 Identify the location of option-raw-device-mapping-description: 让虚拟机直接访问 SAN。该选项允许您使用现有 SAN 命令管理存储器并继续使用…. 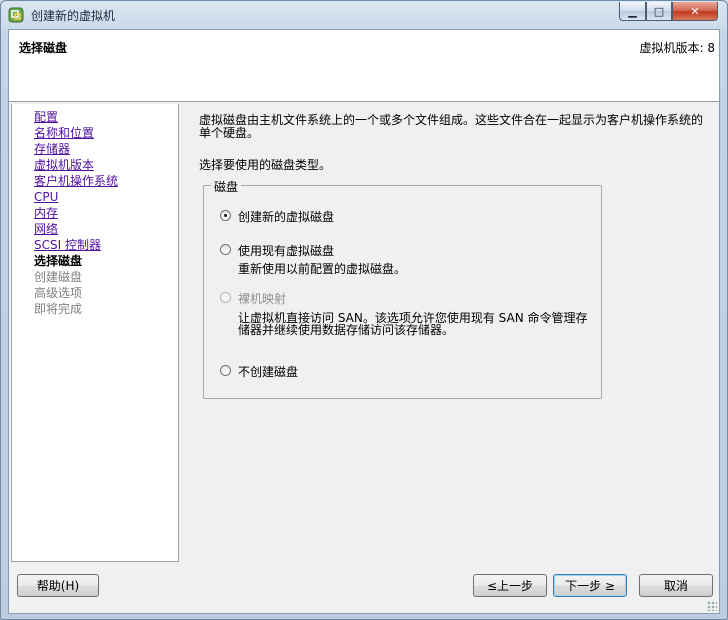
(413, 324).